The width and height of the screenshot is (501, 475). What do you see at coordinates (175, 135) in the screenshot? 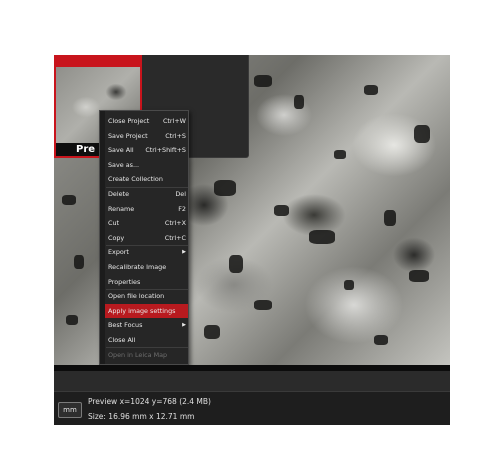
I see `menu-item-shortcut: Ctrl+S` at bounding box center [175, 135].